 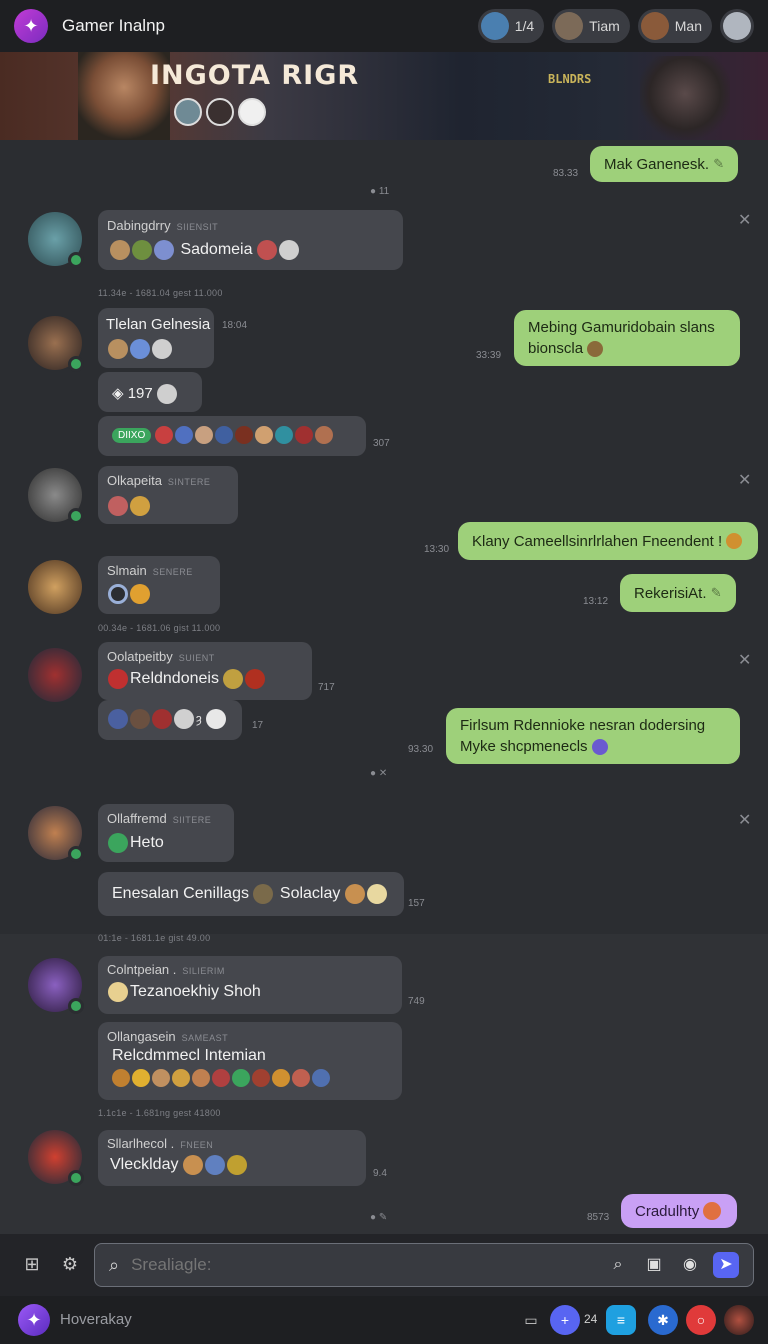 I want to click on gamepad-icon: ⊞, so click(x=32, y=1265).